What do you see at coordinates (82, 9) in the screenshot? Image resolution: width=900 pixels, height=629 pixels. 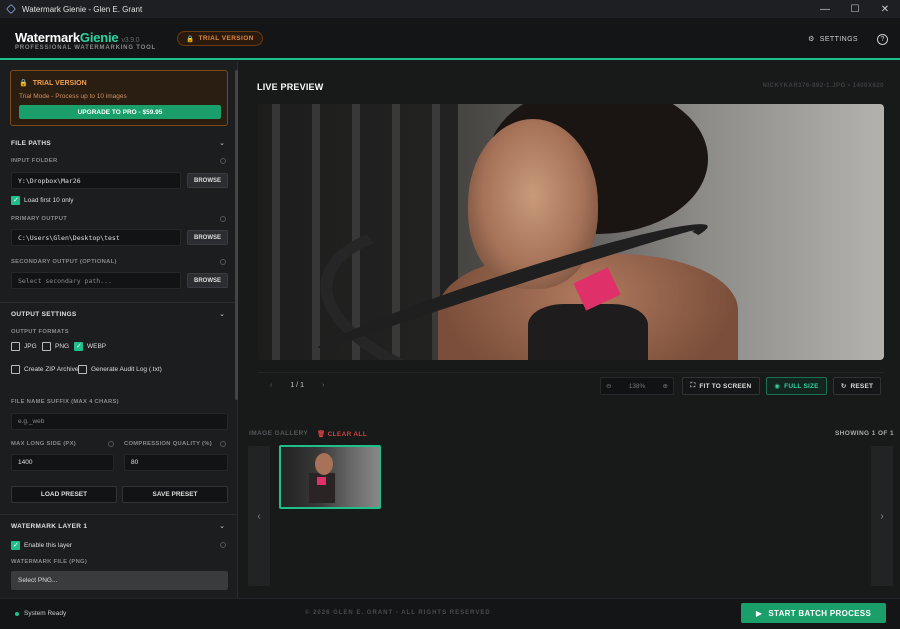 I see `window-title: Watermark Gienie - Glen E. Grant` at bounding box center [82, 9].